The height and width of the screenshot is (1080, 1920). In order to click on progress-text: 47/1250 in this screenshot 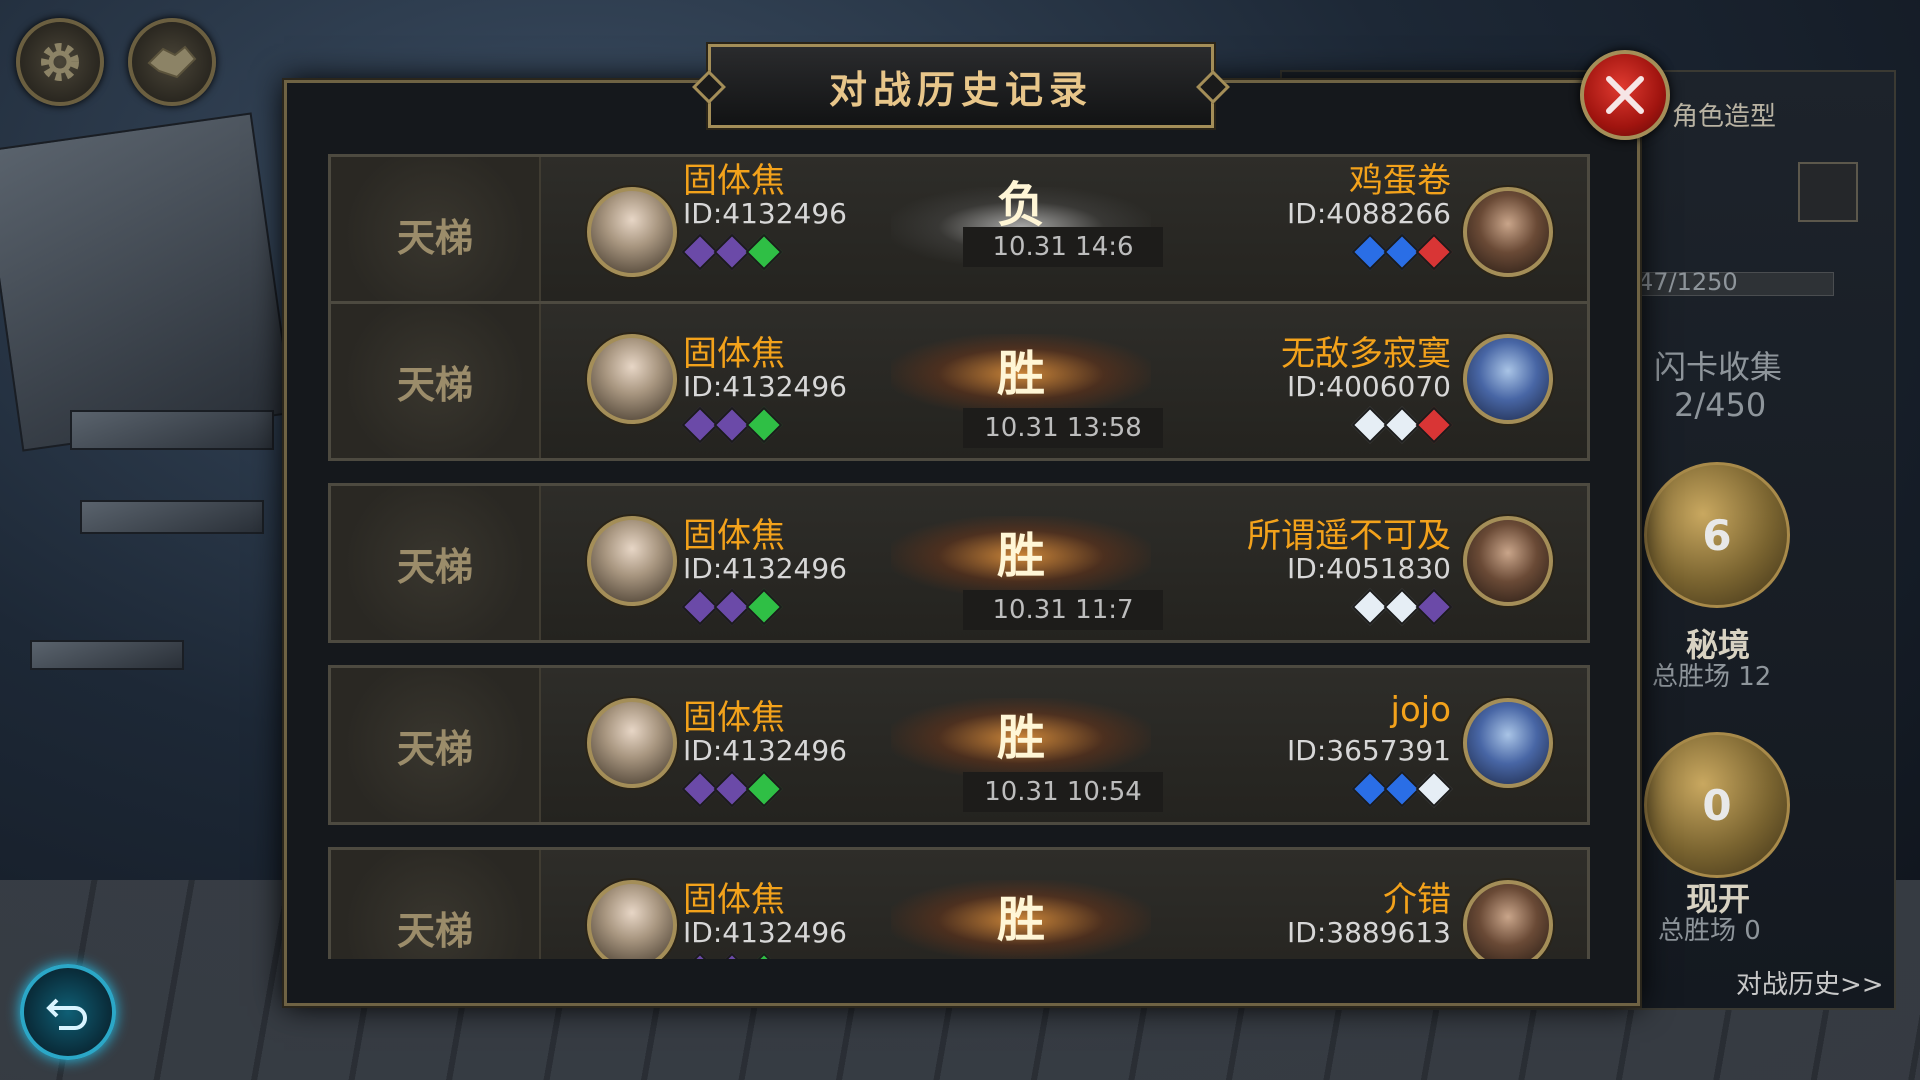, I will do `click(1688, 282)`.